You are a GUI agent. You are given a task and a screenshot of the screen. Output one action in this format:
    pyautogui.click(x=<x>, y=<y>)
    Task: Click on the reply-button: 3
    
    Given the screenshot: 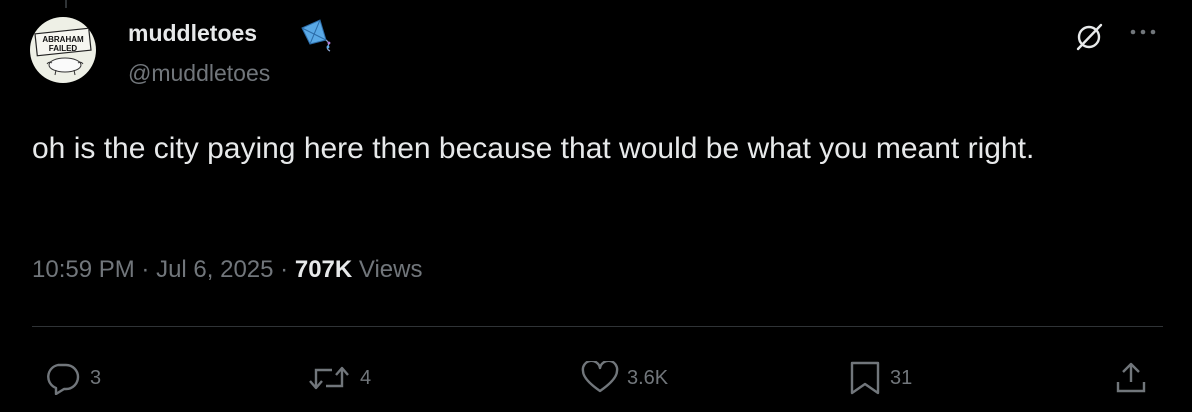 What is the action you would take?
    pyautogui.click(x=71, y=378)
    